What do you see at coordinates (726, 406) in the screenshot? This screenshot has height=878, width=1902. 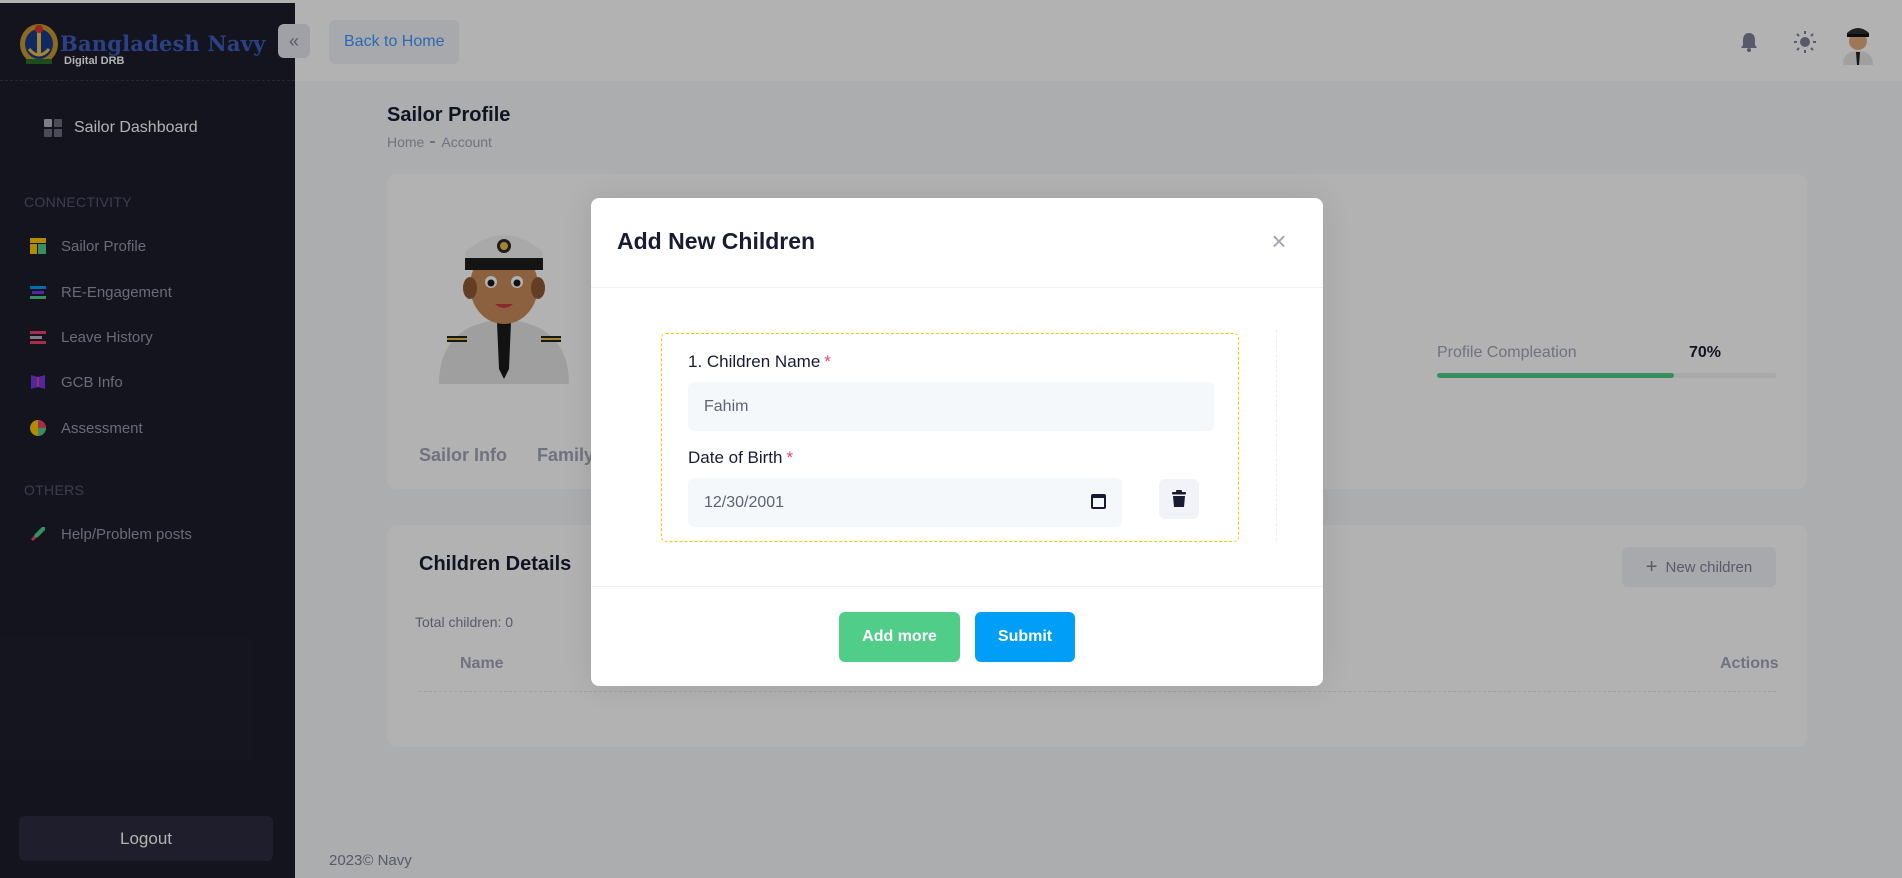 I see `children-name-value: Fahim` at bounding box center [726, 406].